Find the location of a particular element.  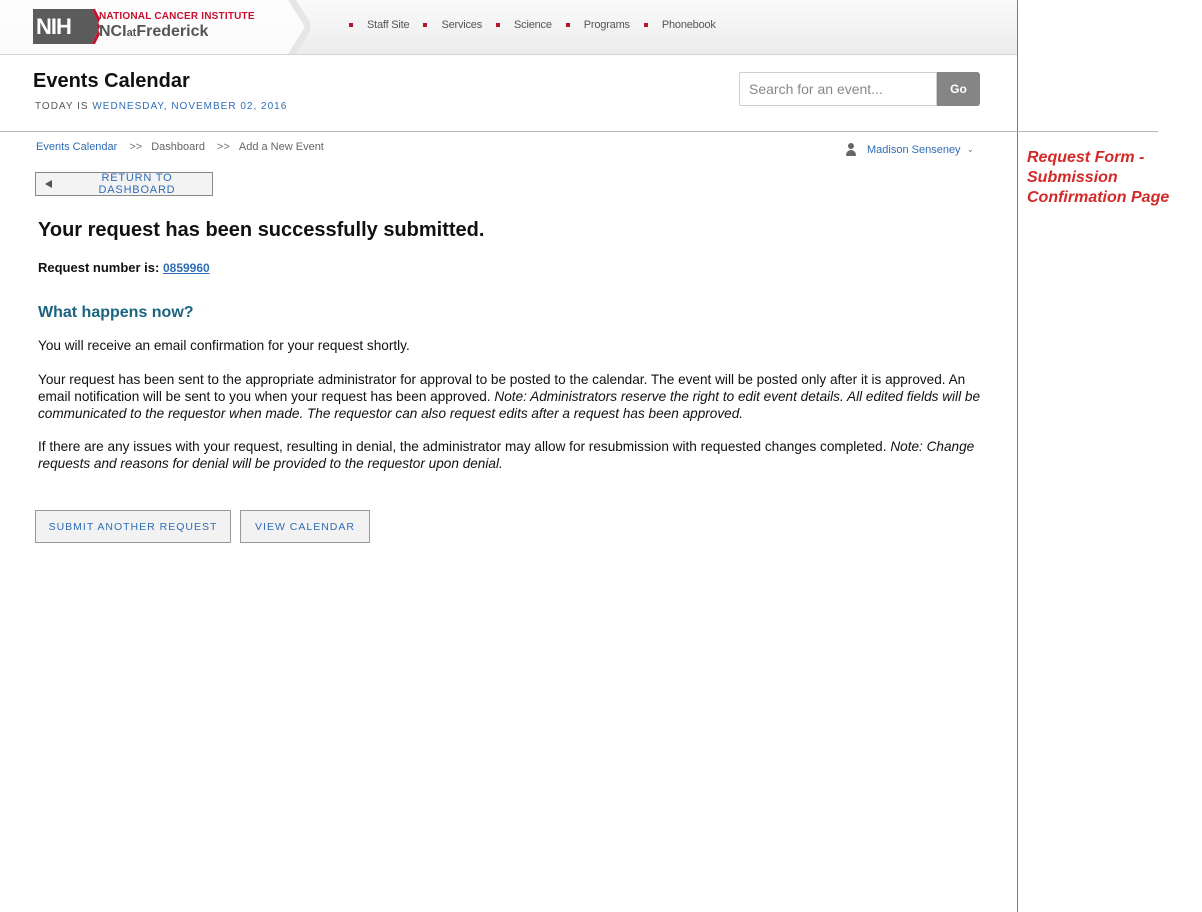

nav-item-staff-site: Staff Site is located at coordinates (379, 25).